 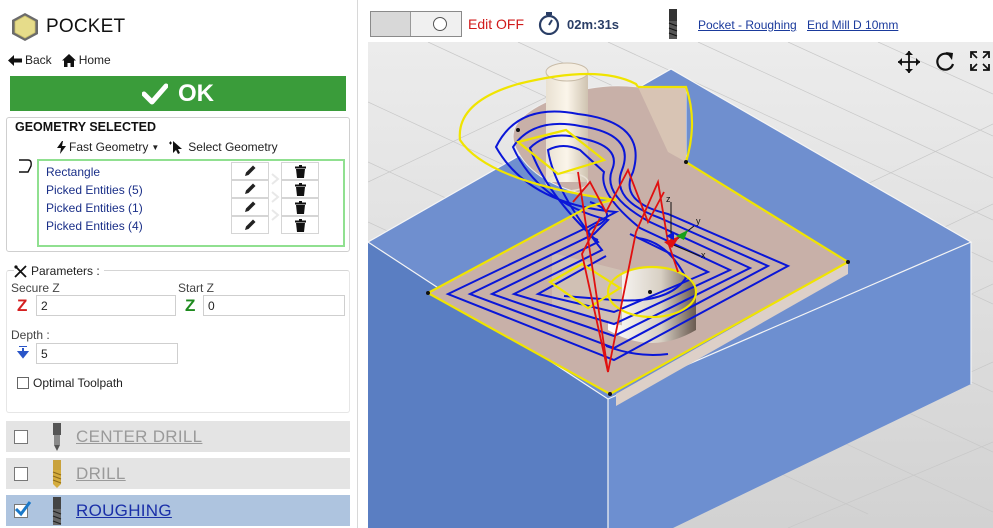 I want to click on operation-name: ROUGHING, so click(x=124, y=511).